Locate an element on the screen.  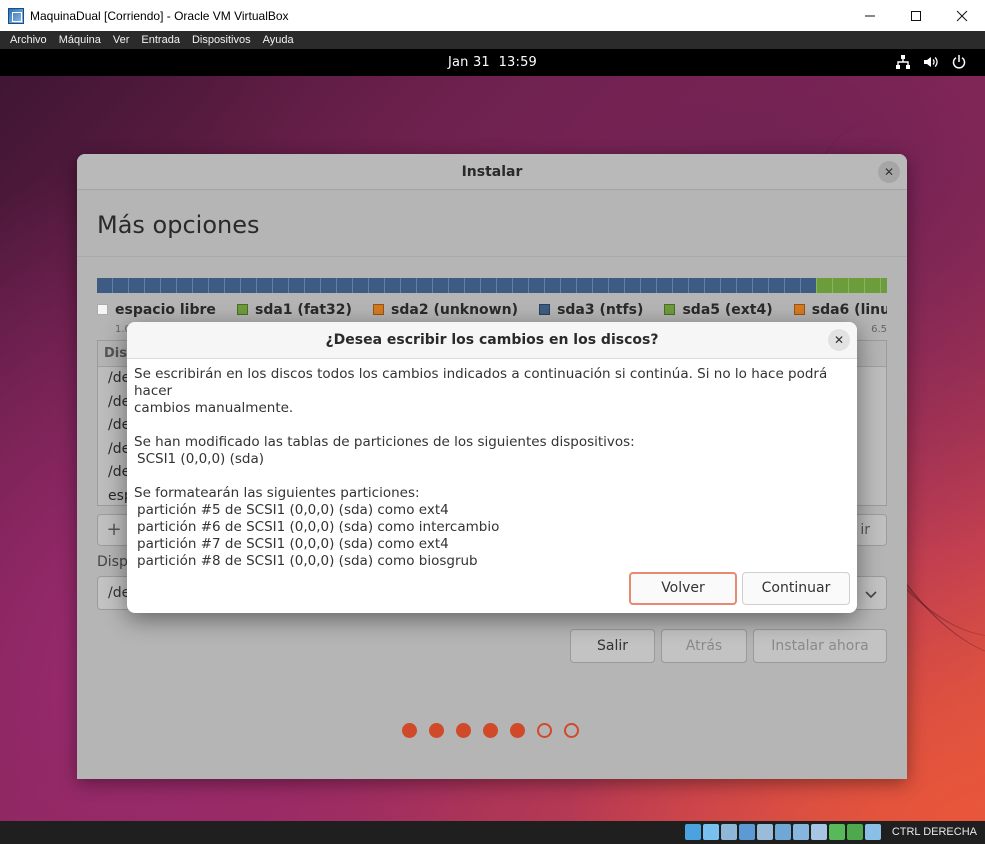
legend-item: sda1 (fat32) is located at coordinates (294, 310).